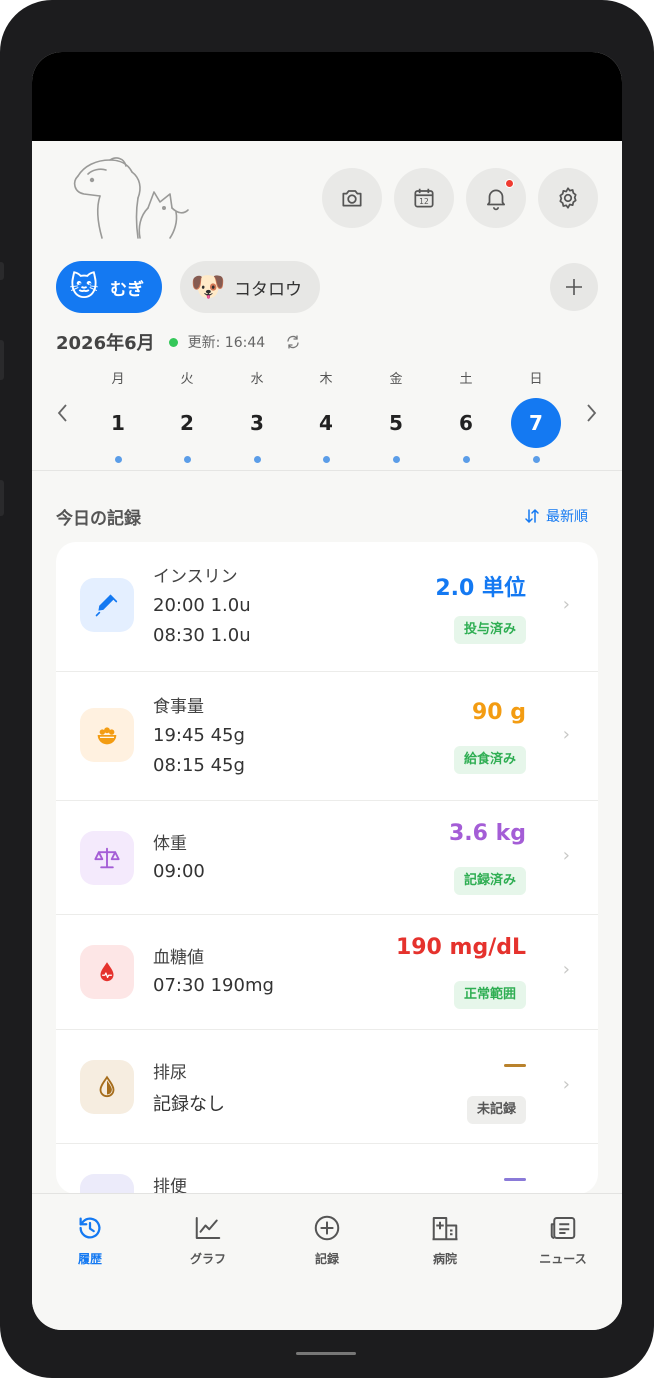 Image resolution: width=654 pixels, height=1378 pixels. Describe the element at coordinates (257, 423) in the screenshot. I see `day-number: 3` at that location.